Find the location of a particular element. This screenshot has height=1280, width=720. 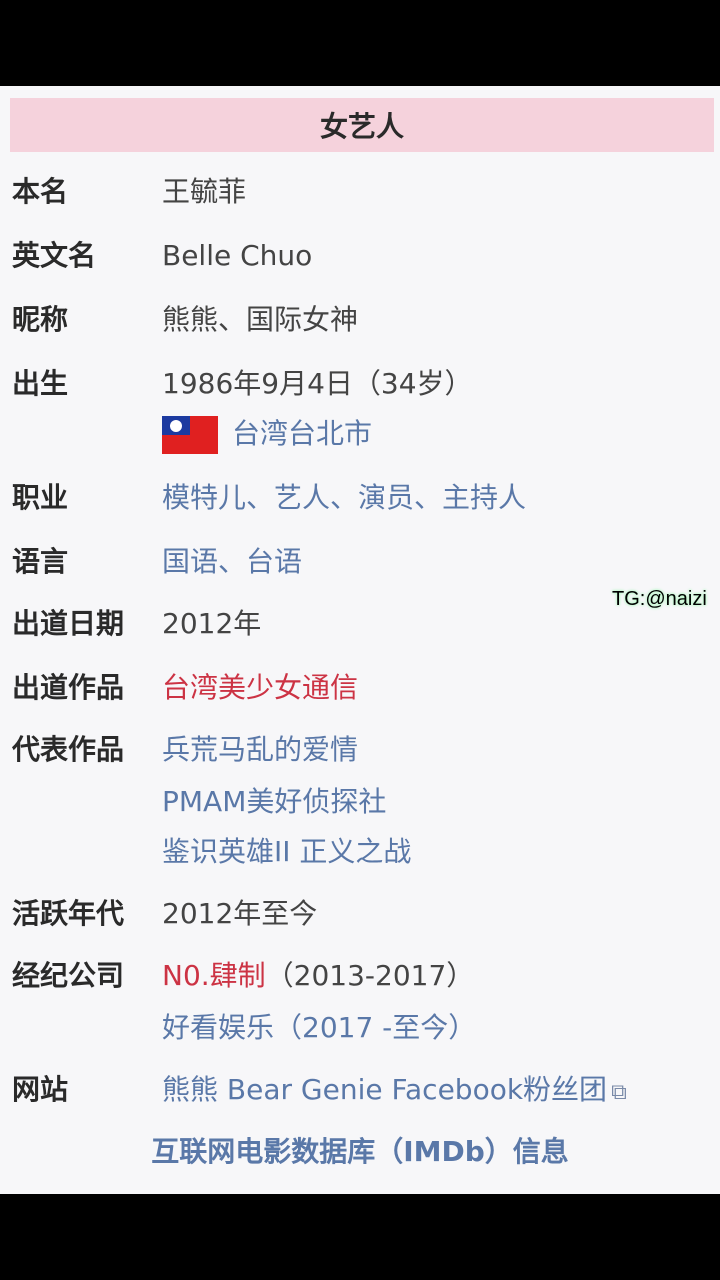

nickname-label: 昵称 is located at coordinates (40, 319).